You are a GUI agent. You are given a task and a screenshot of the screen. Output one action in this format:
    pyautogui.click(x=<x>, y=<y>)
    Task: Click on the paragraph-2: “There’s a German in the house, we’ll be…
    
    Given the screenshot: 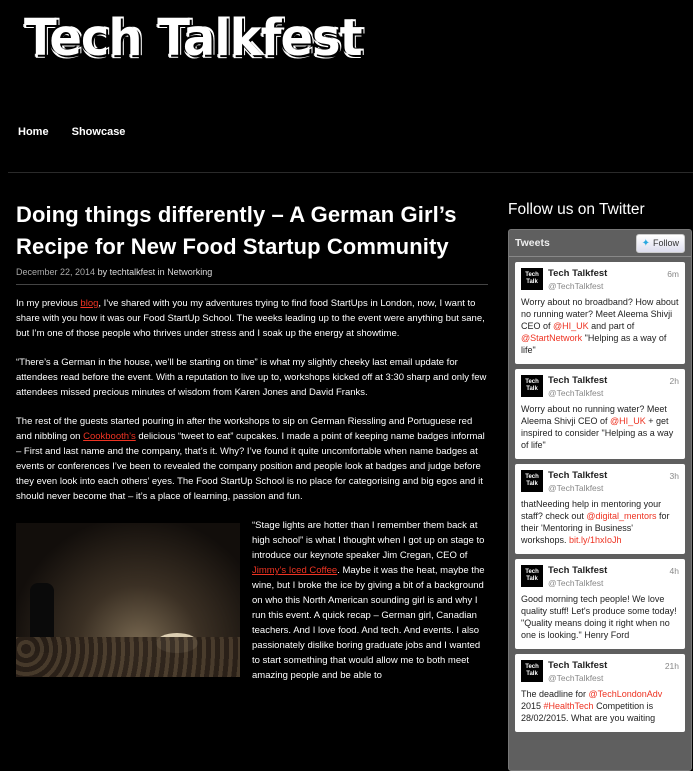 What is the action you would take?
    pyautogui.click(x=251, y=377)
    